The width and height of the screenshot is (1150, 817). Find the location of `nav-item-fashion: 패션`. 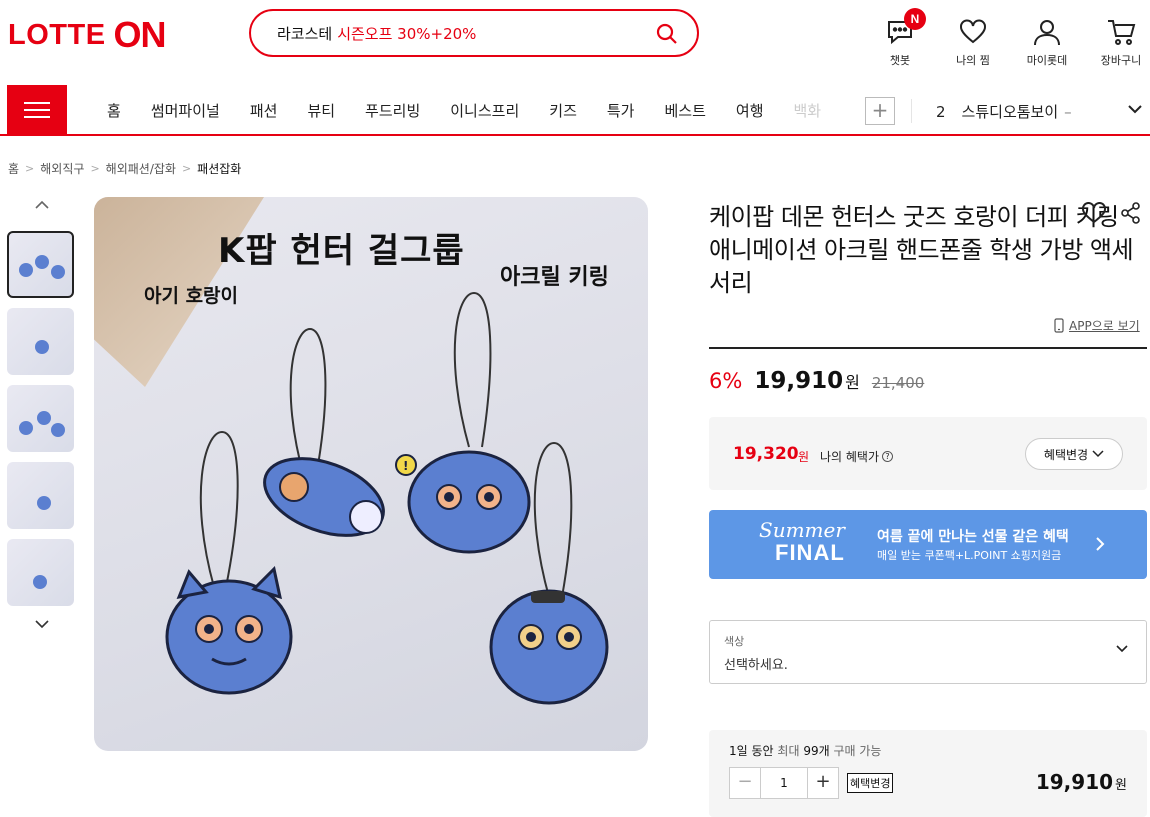

nav-item-fashion: 패션 is located at coordinates (264, 110).